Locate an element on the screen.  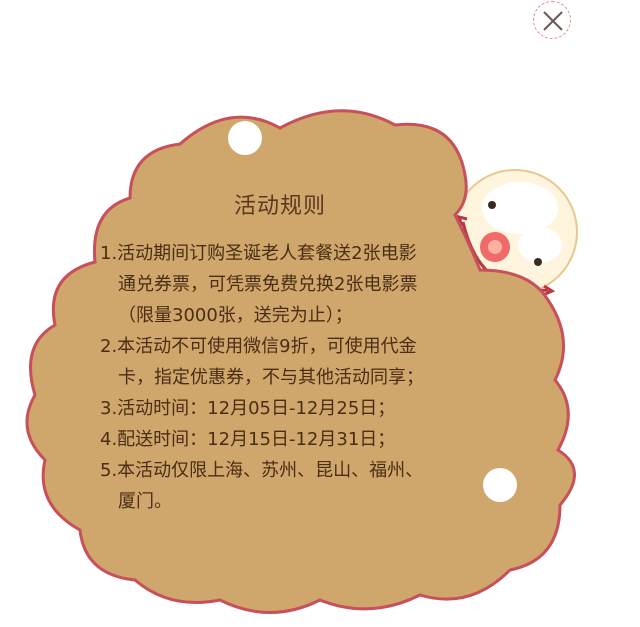
close-icon is located at coordinates (553, 21).